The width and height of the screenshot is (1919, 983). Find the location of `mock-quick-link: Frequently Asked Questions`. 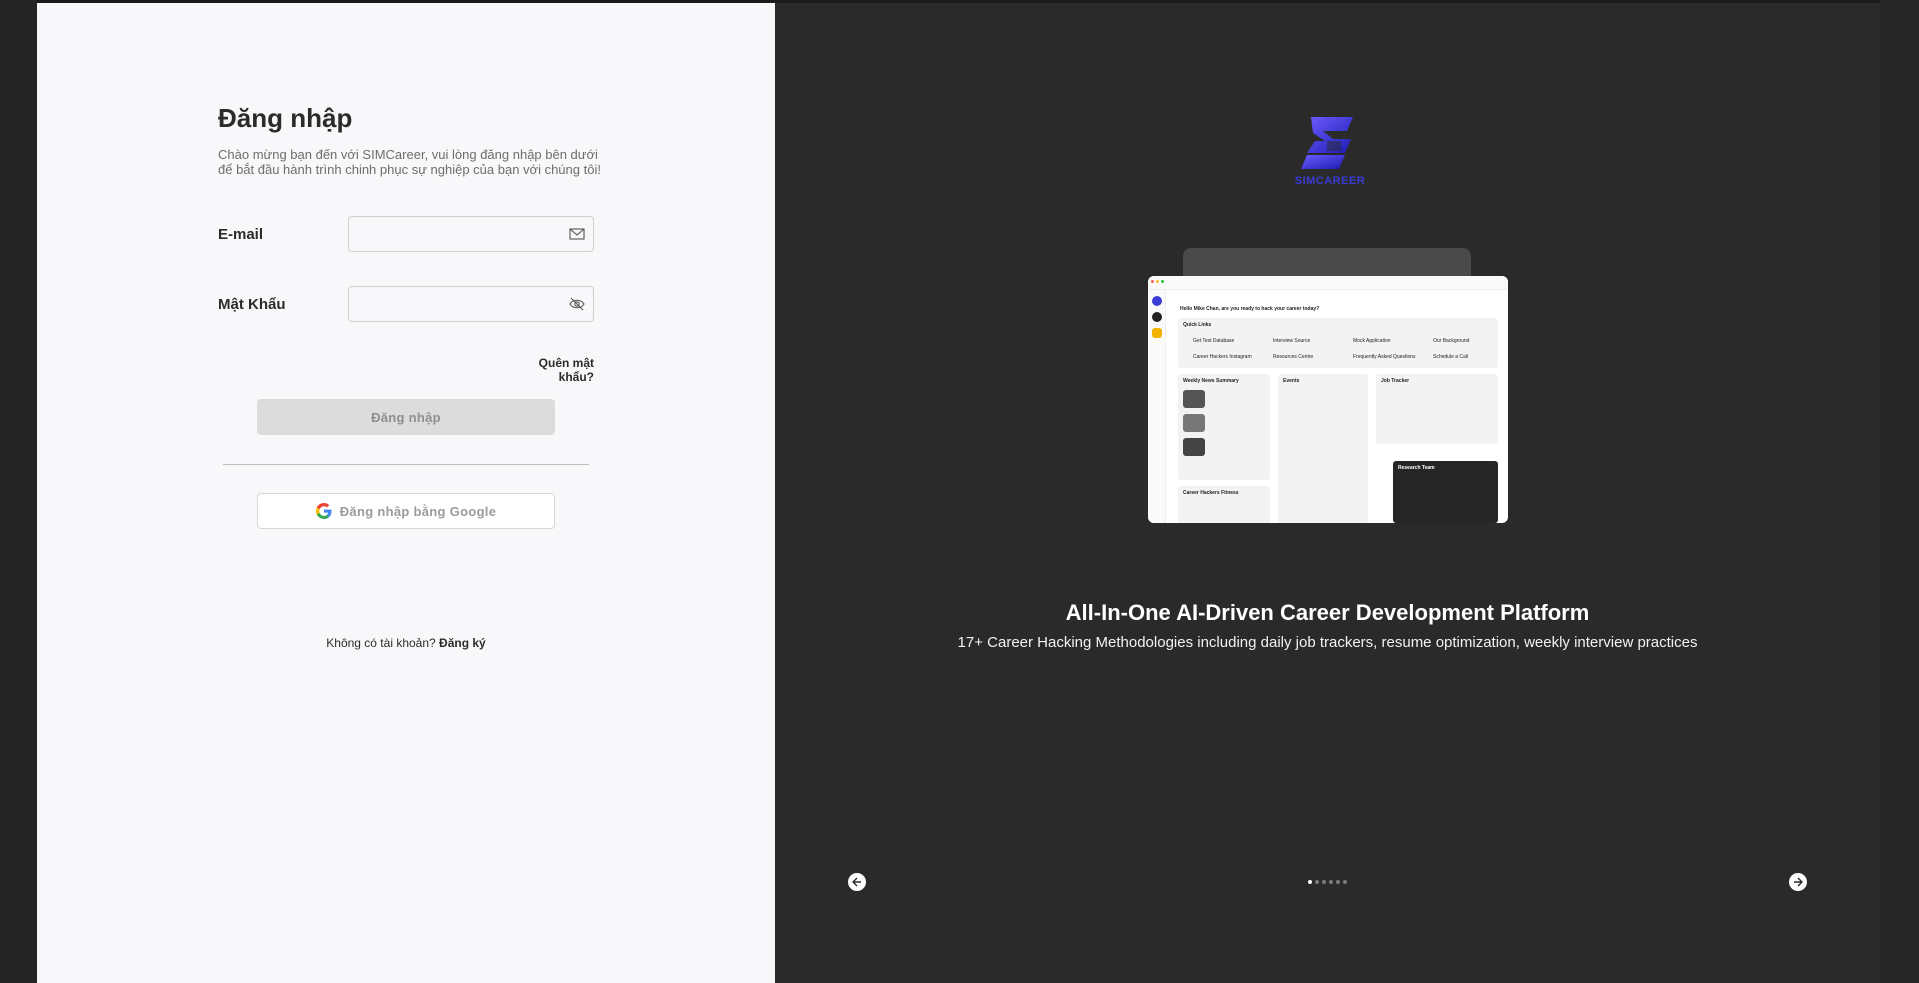

mock-quick-link: Frequently Asked Questions is located at coordinates (1384, 357).